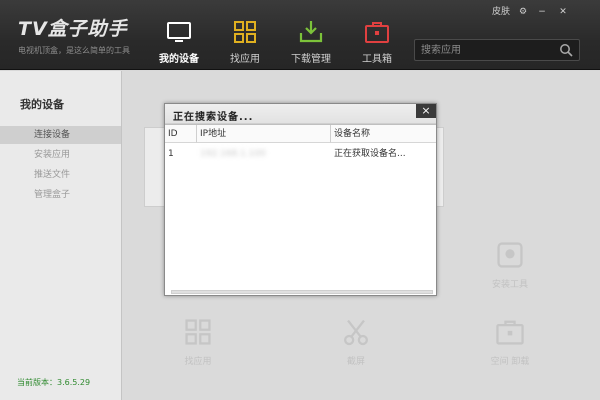  Describe the element at coordinates (42, 104) in the screenshot. I see `sidebar-title: 我的设备` at that location.